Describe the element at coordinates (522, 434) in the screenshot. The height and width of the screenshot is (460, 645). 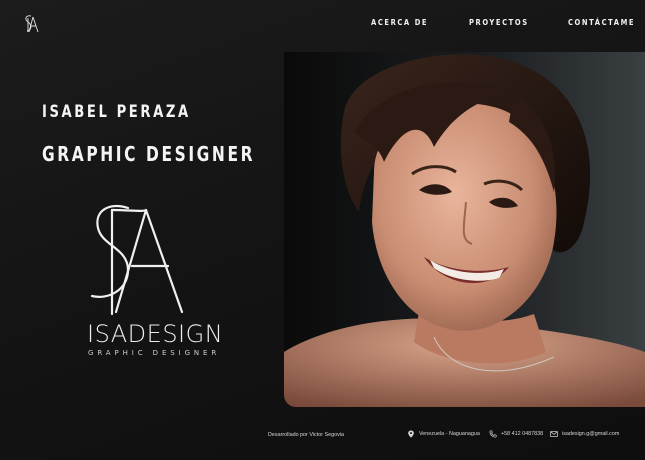
I see `phone-text: +58 412 0487838` at that location.